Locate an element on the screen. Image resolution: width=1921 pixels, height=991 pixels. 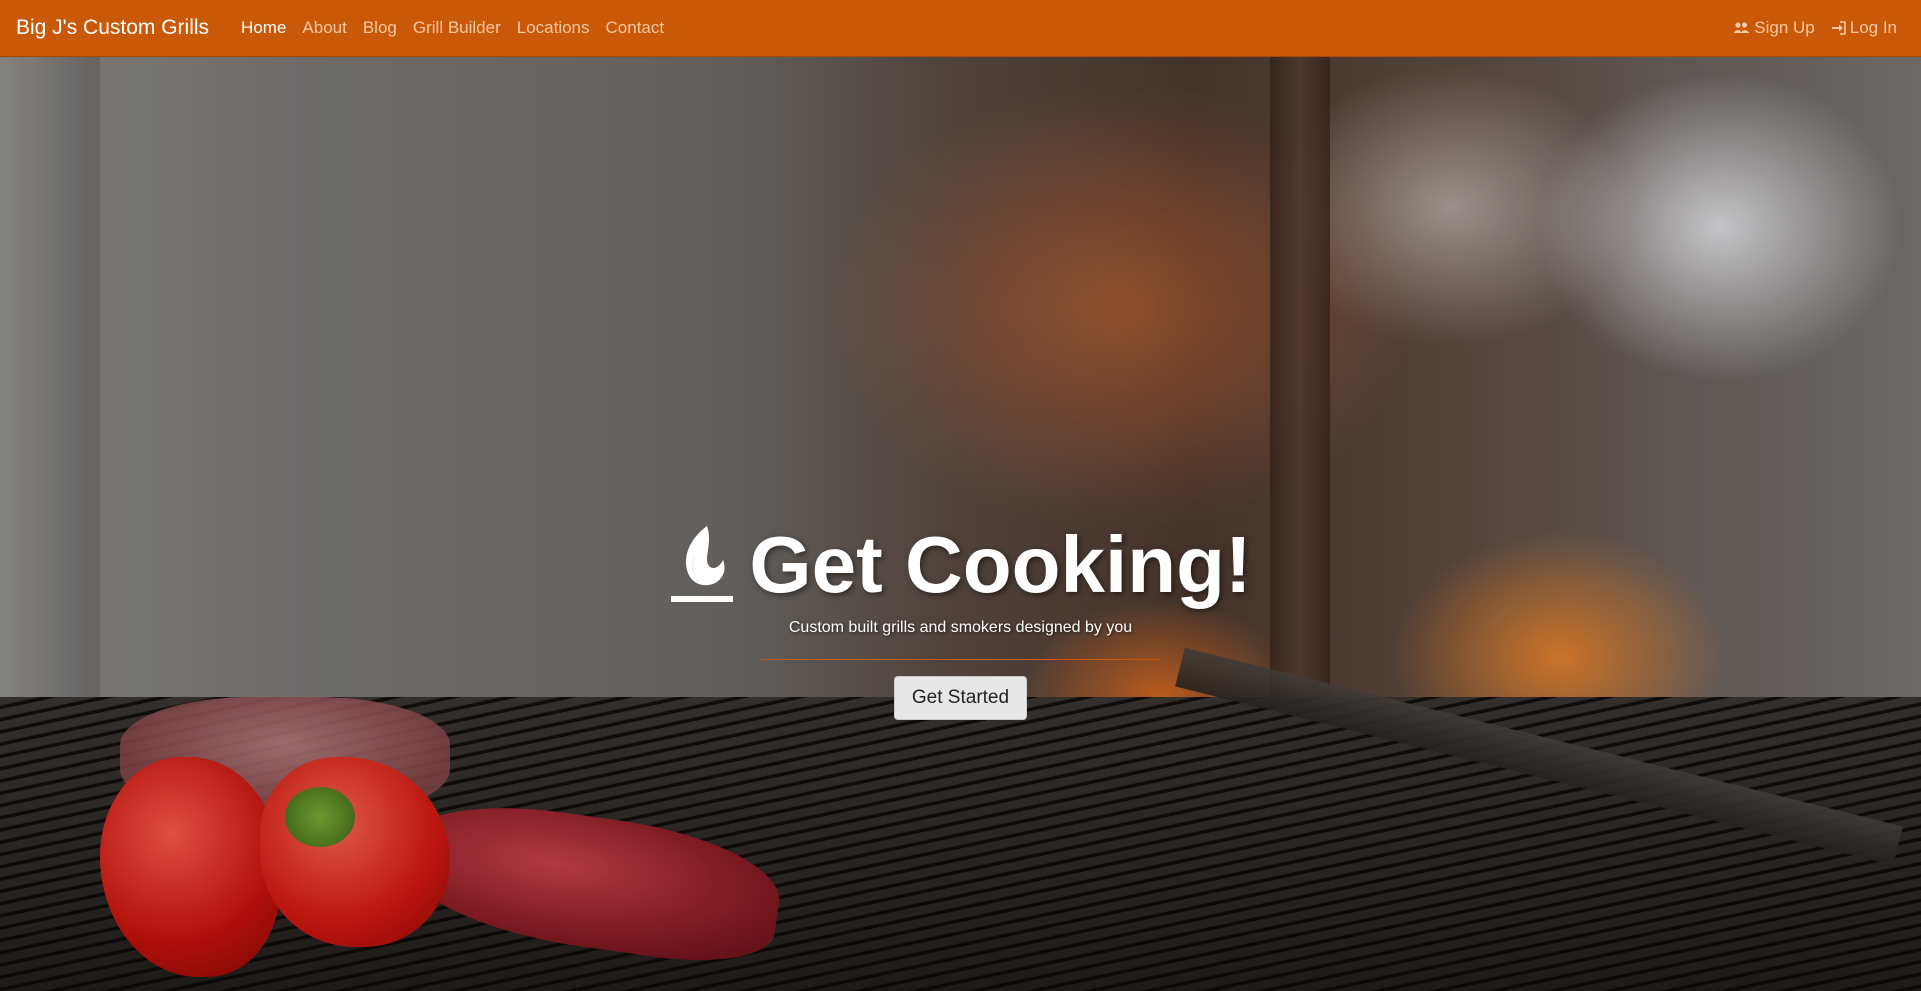
sign-up-label: Sign Up is located at coordinates (1784, 27).